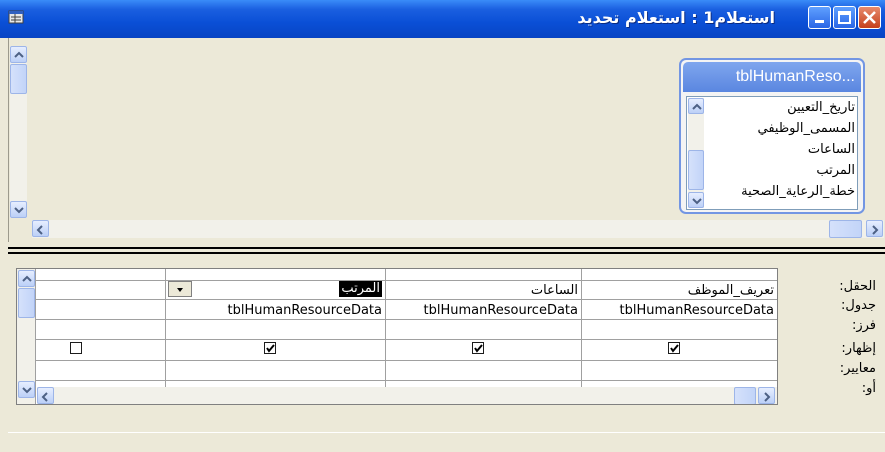 The width and height of the screenshot is (885, 452). Describe the element at coordinates (845, 229) in the screenshot. I see `horizontal-scroll-thumb` at that location.